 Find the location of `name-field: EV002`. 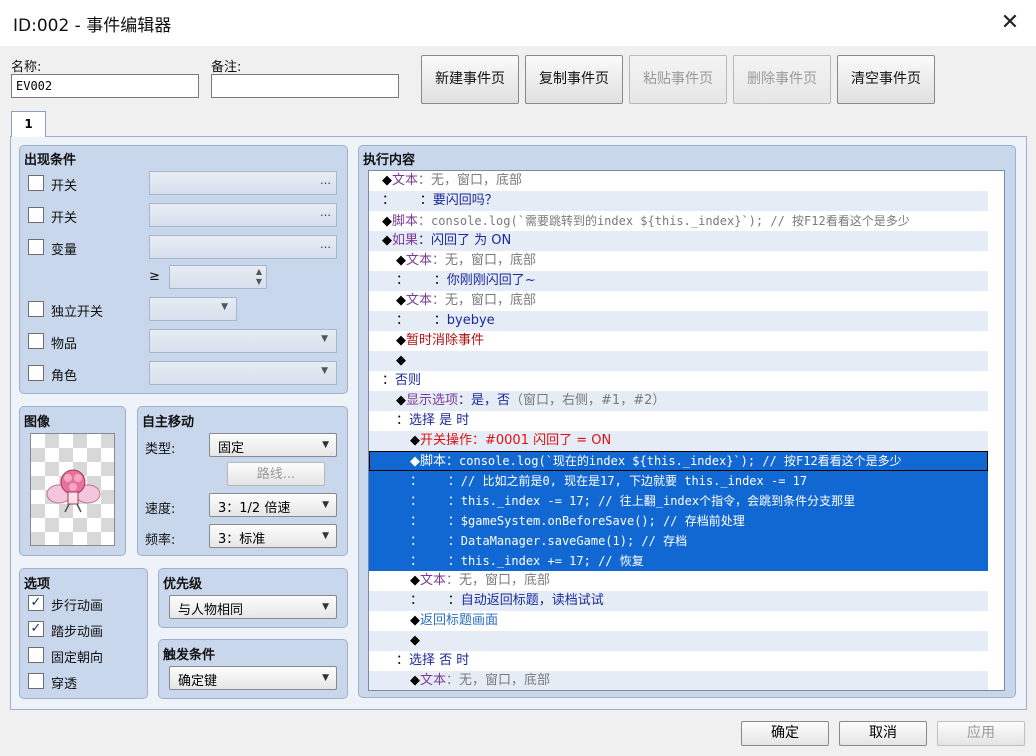

name-field: EV002 is located at coordinates (105, 86).